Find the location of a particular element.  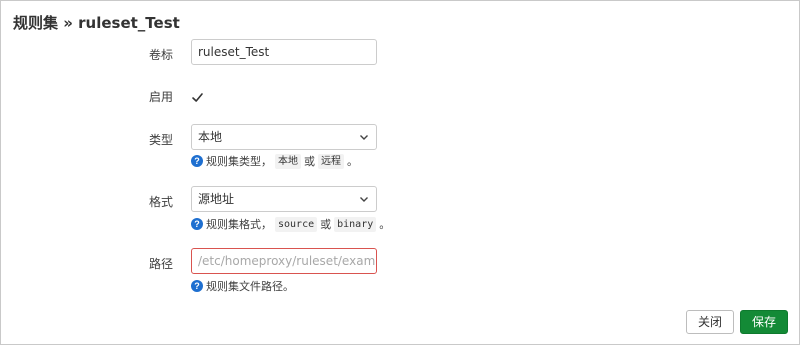

path-input: /etc/homeproxy/ruleset/example.js is located at coordinates (284, 261).